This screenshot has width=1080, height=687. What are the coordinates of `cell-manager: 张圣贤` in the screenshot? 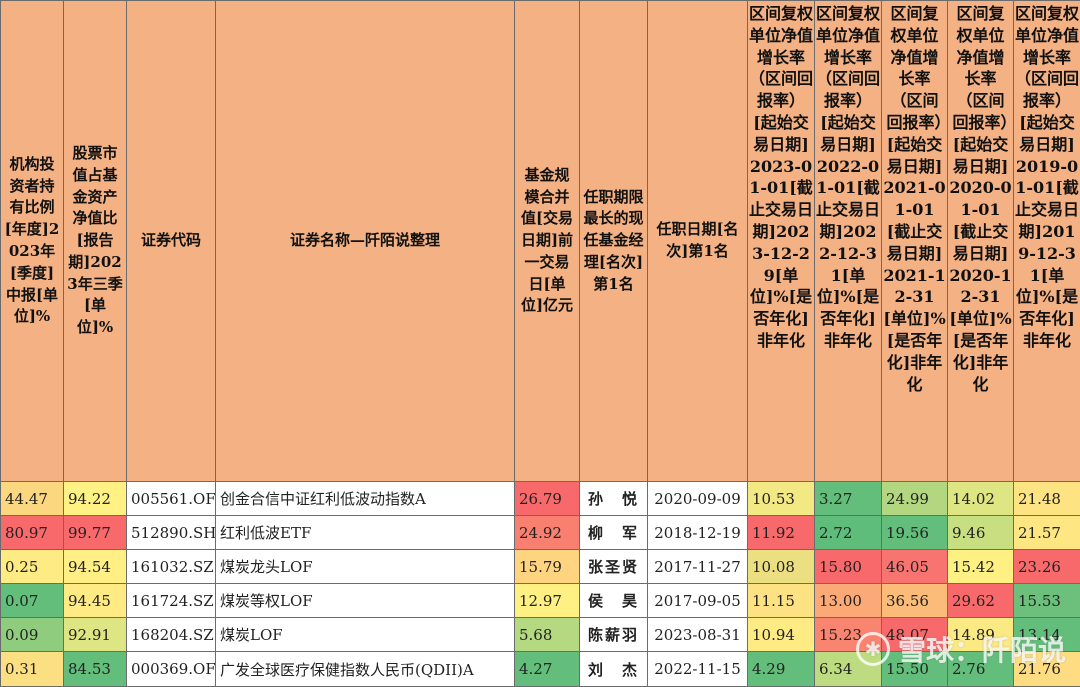 It's located at (614, 567).